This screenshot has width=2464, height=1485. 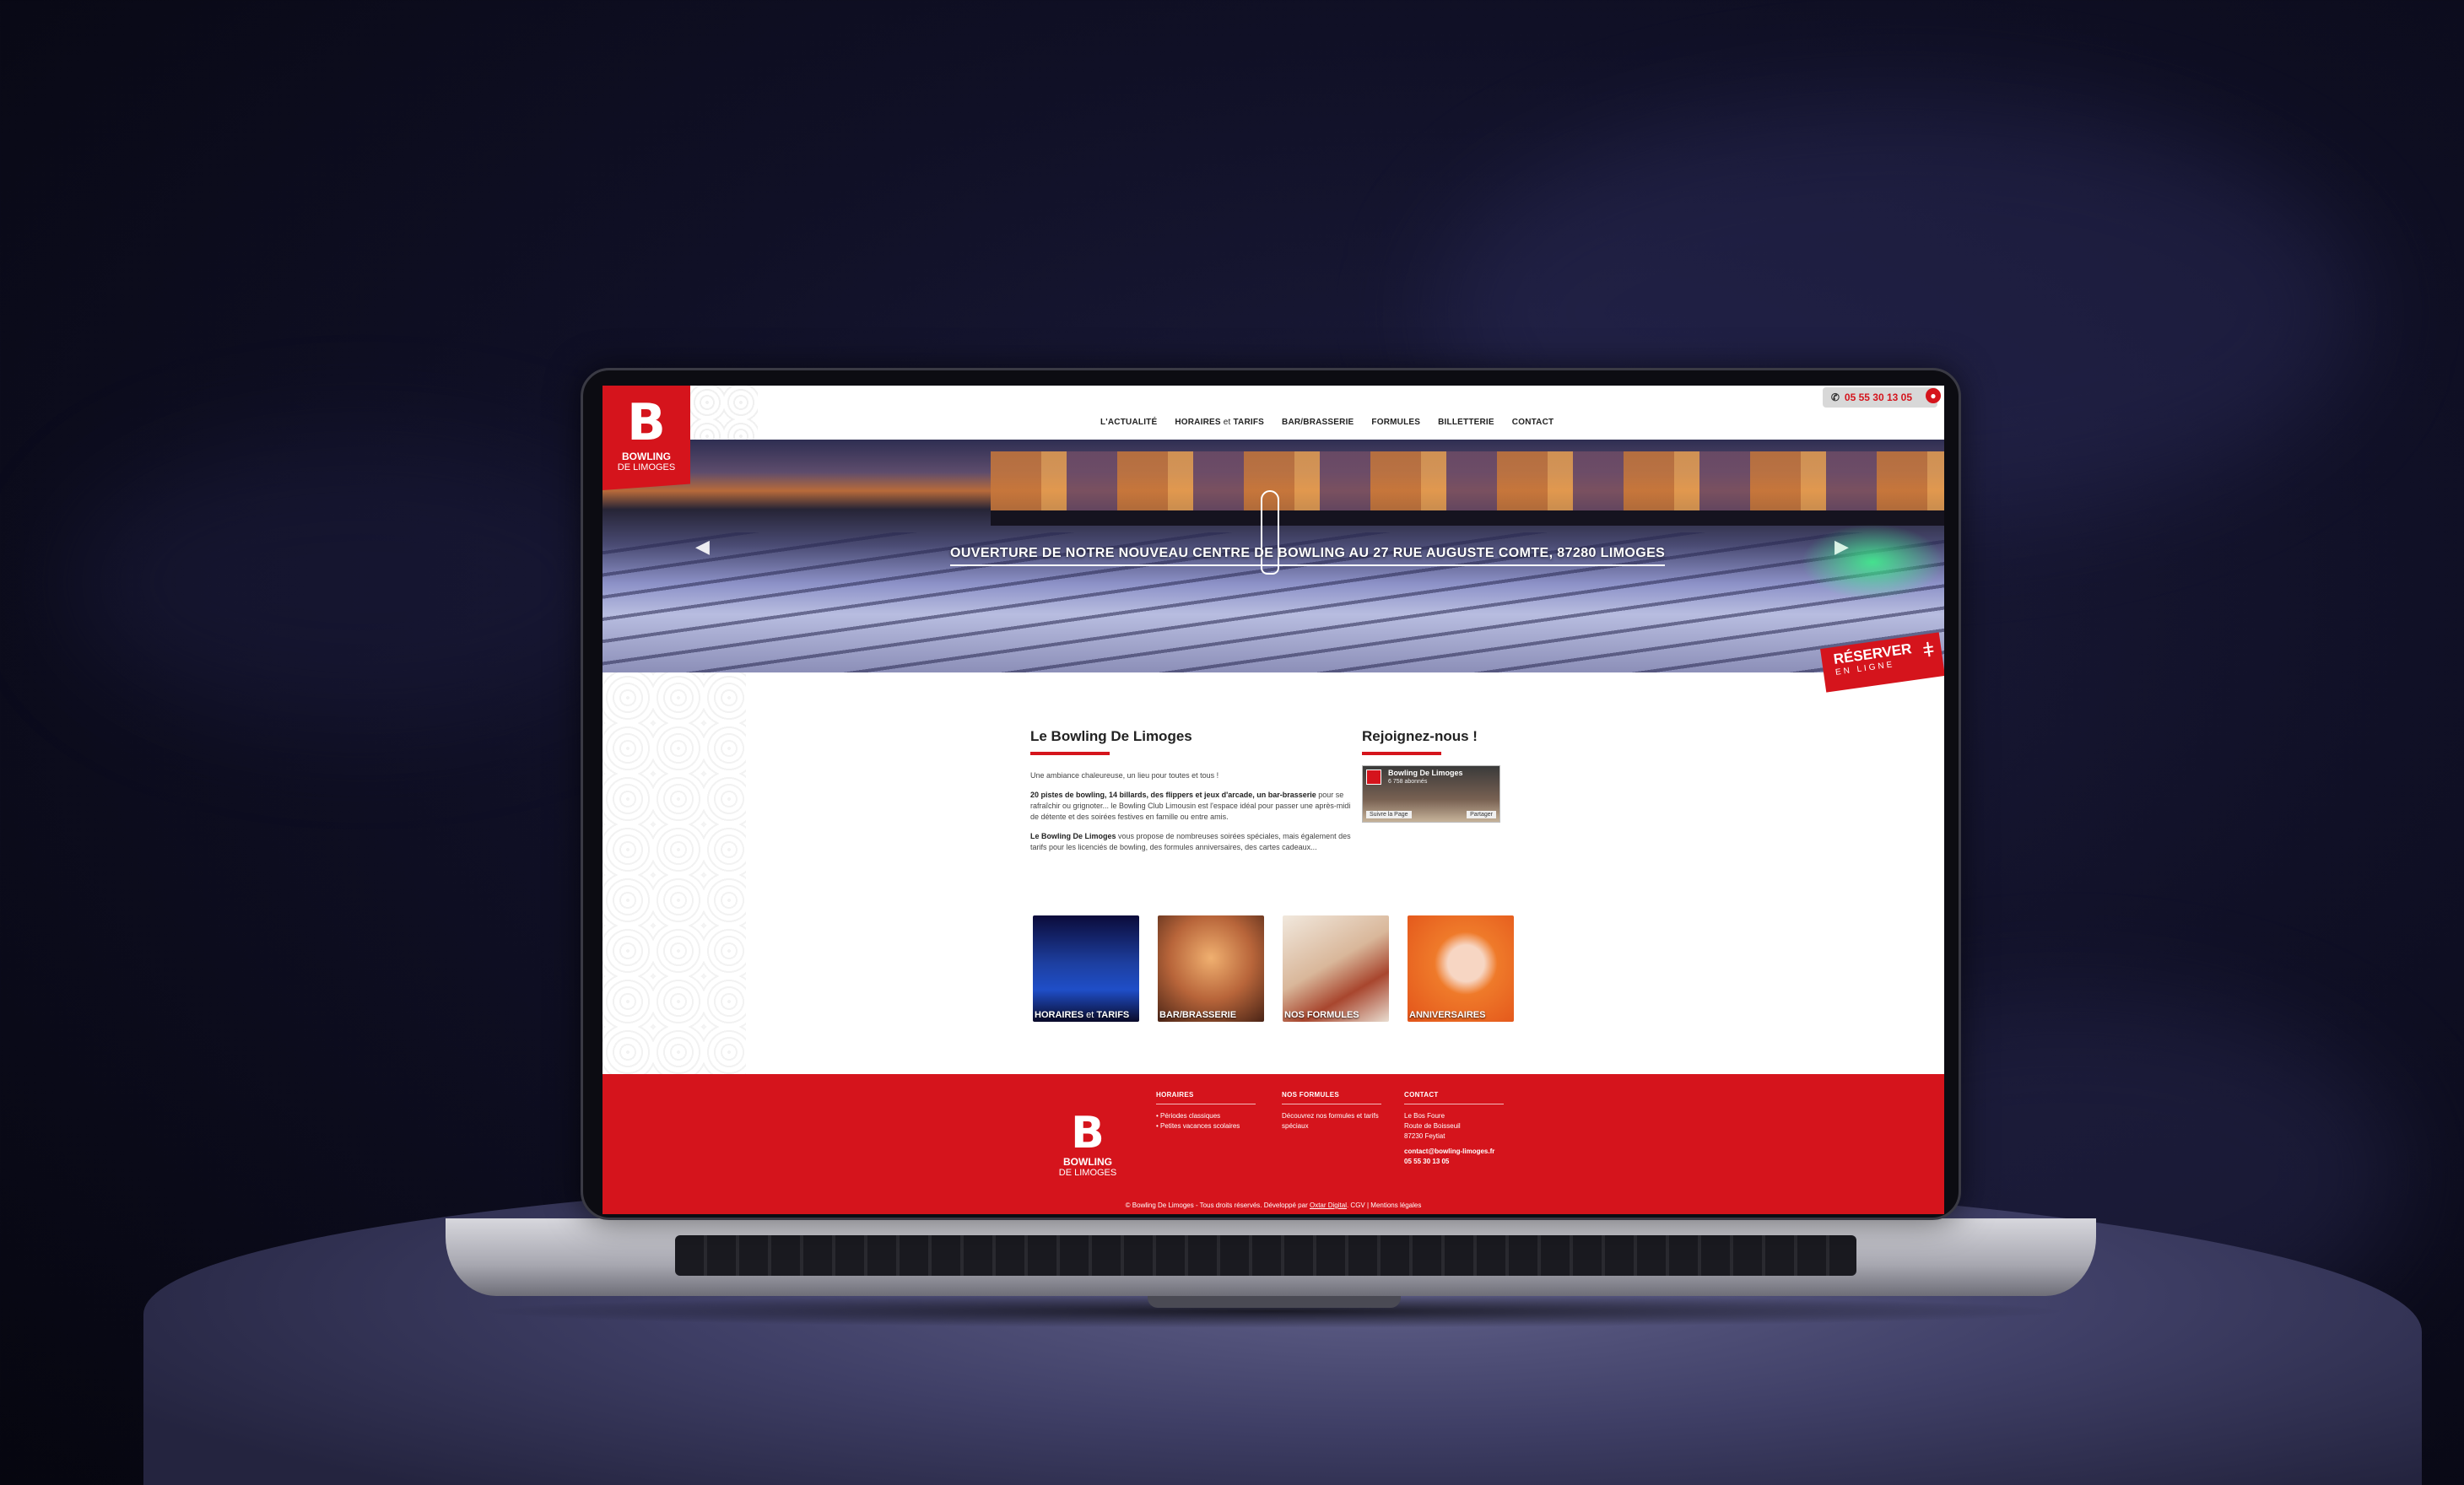 What do you see at coordinates (1073, 836) in the screenshot?
I see `about-bold: Le Bowling De Limoges` at bounding box center [1073, 836].